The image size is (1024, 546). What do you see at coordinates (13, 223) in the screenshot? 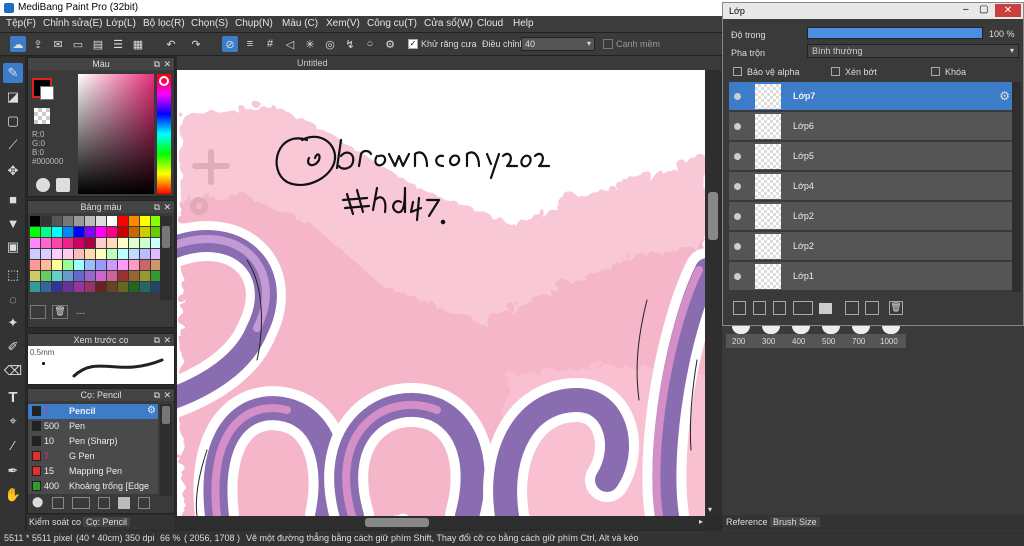
I see `bucket-tool-icon: ▼` at bounding box center [13, 223].